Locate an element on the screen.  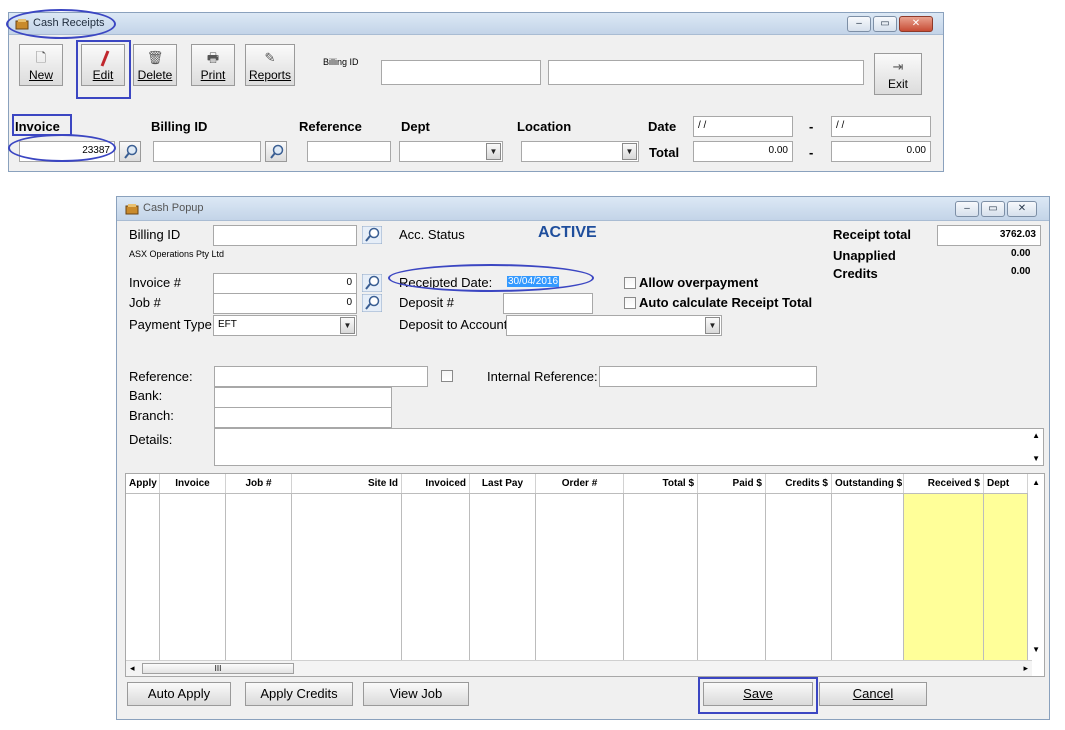
receipt-total-input: 3762.03 is located at coordinates (989, 235).